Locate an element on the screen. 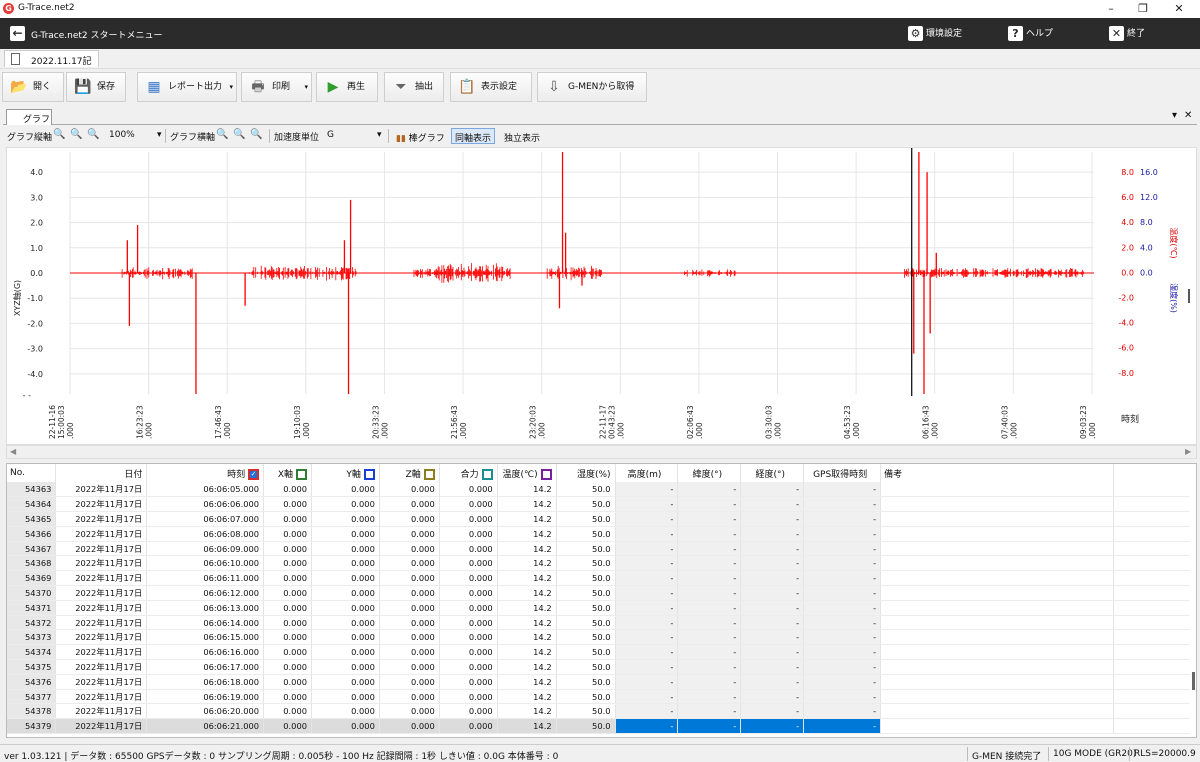 The image size is (1200, 762). minimize-button: – is located at coordinates (1111, 9).